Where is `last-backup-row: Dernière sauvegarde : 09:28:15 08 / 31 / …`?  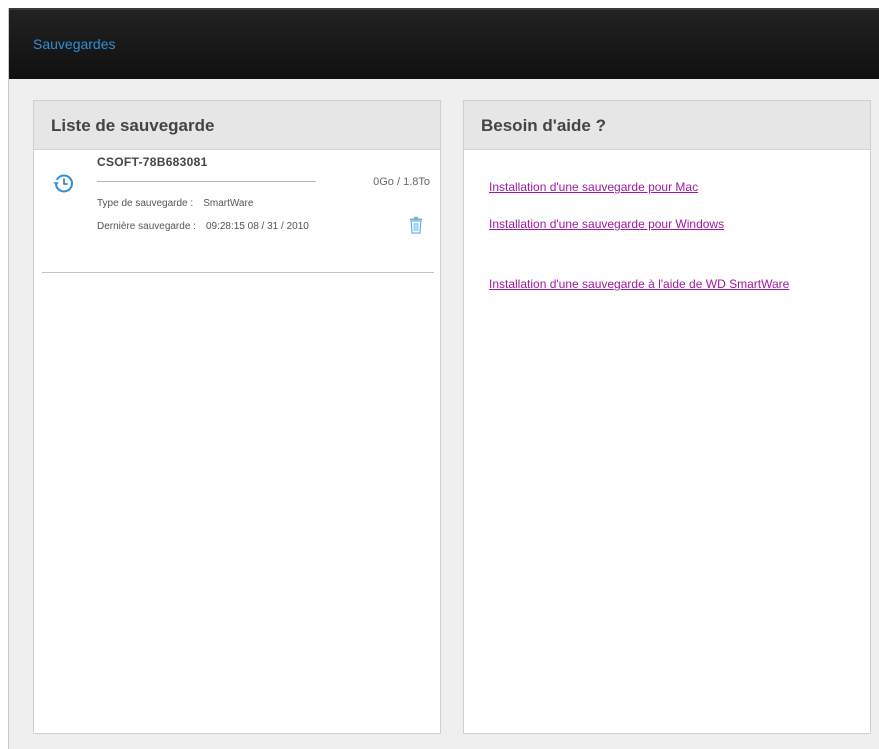 last-backup-row: Dernière sauvegarde : 09:28:15 08 / 31 / … is located at coordinates (203, 226).